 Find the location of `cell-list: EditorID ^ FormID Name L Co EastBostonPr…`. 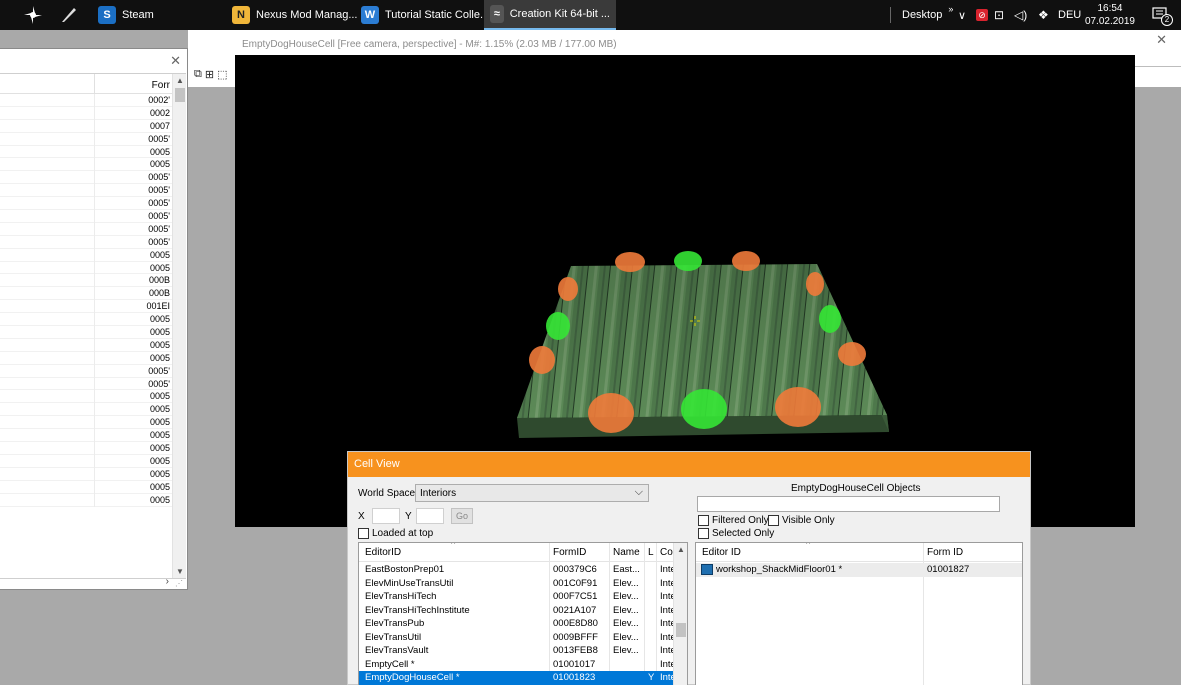

cell-list: EditorID ^ FormID Name L Co EastBostonPr… is located at coordinates (523, 613).